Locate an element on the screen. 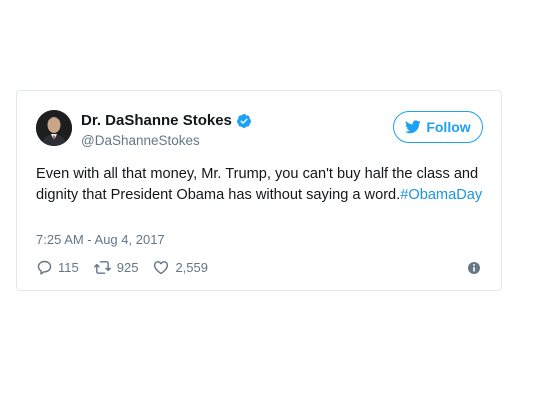 This screenshot has width=533, height=400. like-count: 2,559 is located at coordinates (191, 267).